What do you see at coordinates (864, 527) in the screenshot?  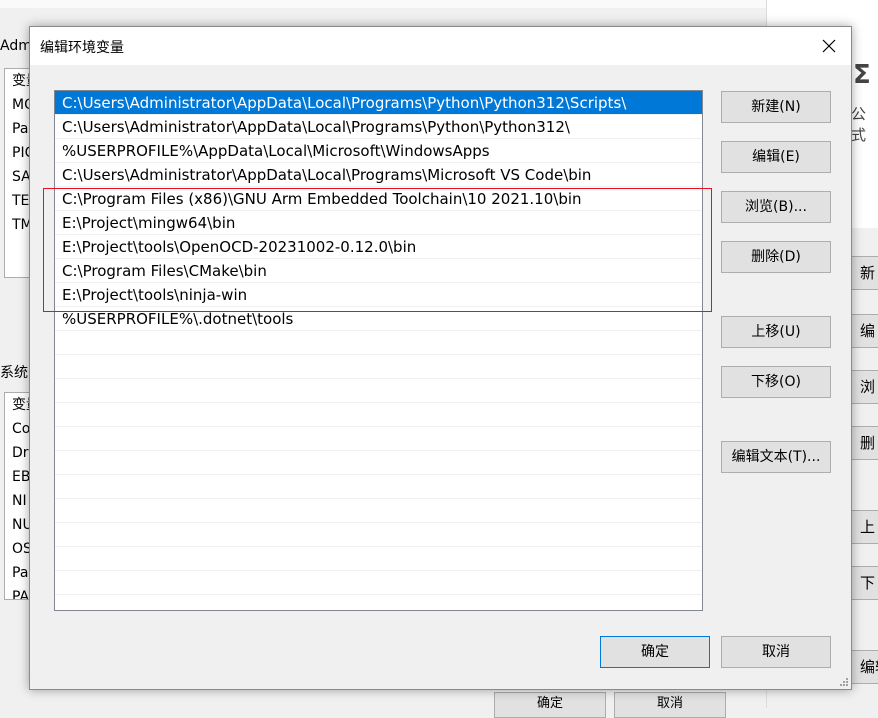 I see `background-move-up-button: 上` at bounding box center [864, 527].